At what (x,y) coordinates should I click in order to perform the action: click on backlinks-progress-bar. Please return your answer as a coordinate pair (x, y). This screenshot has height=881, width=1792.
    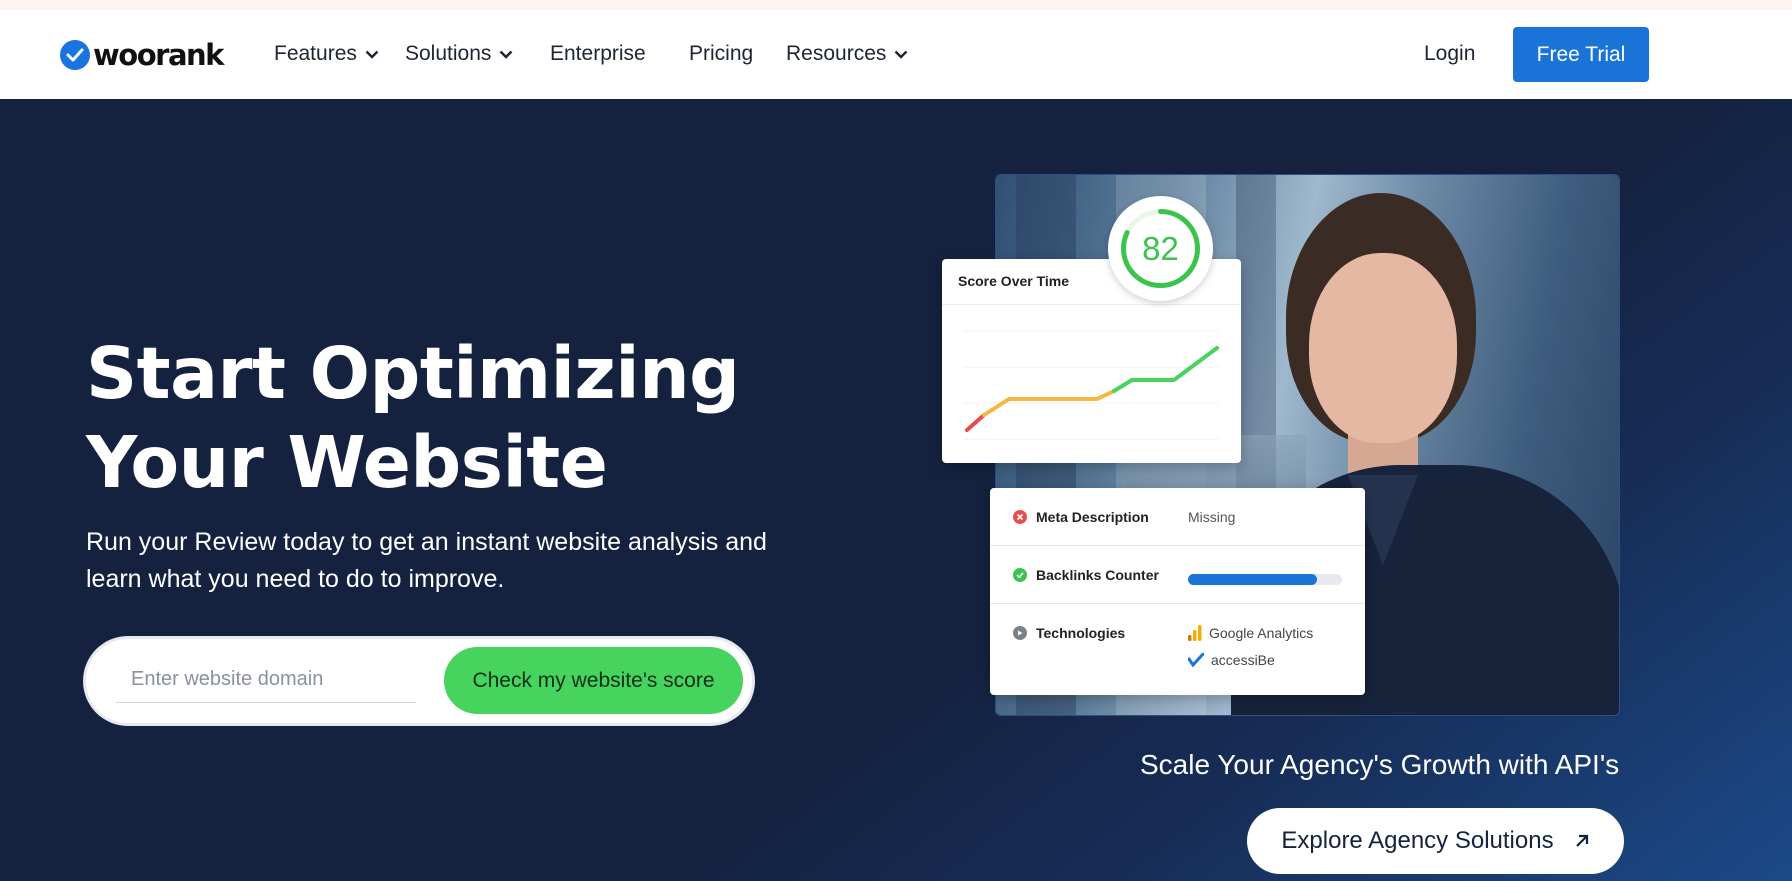
    Looking at the image, I should click on (1265, 579).